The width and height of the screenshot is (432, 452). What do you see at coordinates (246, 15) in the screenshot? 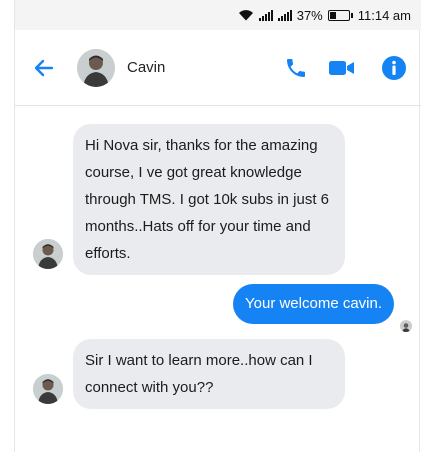
I see `wifi-icon` at bounding box center [246, 15].